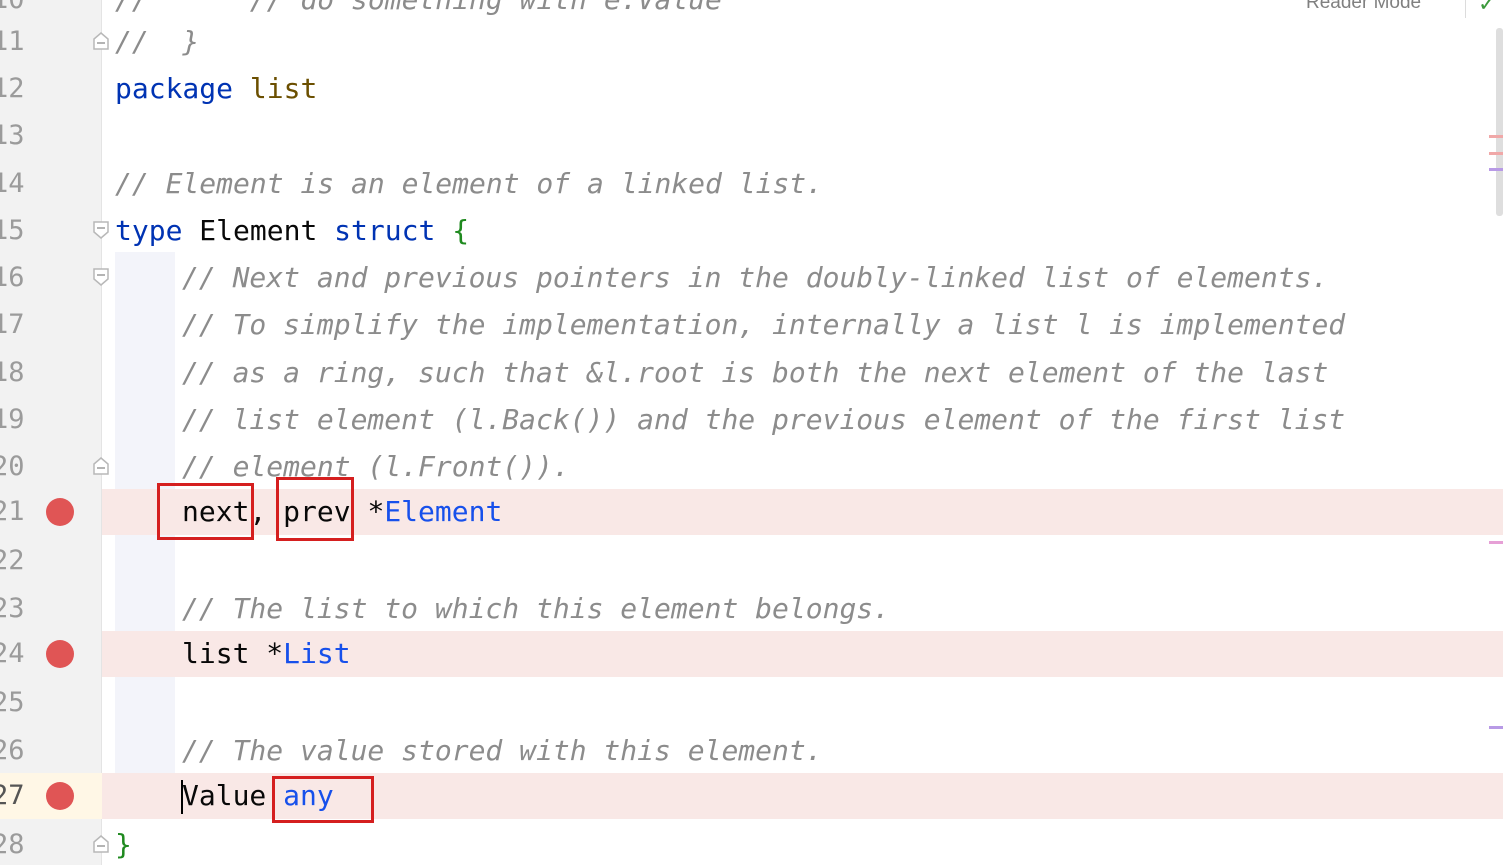  What do you see at coordinates (12, 702) in the screenshot?
I see `line-number: 25` at bounding box center [12, 702].